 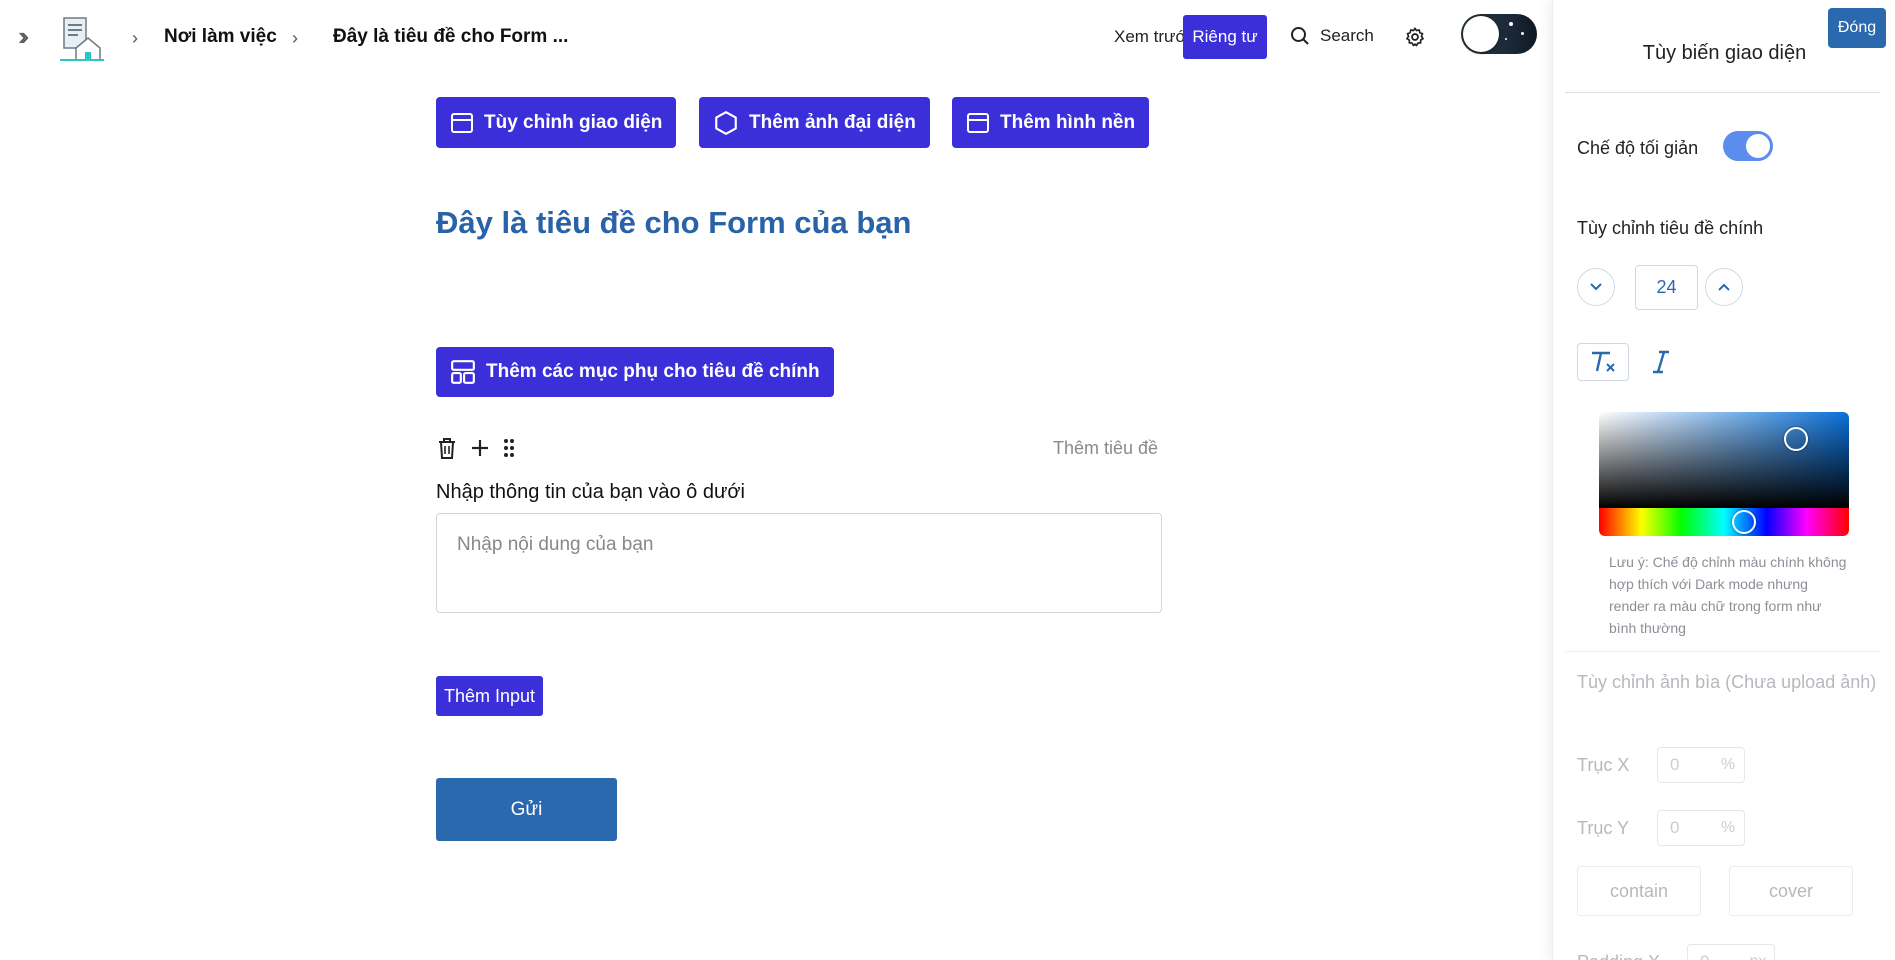 I want to click on layout-grid-icon, so click(x=463, y=372).